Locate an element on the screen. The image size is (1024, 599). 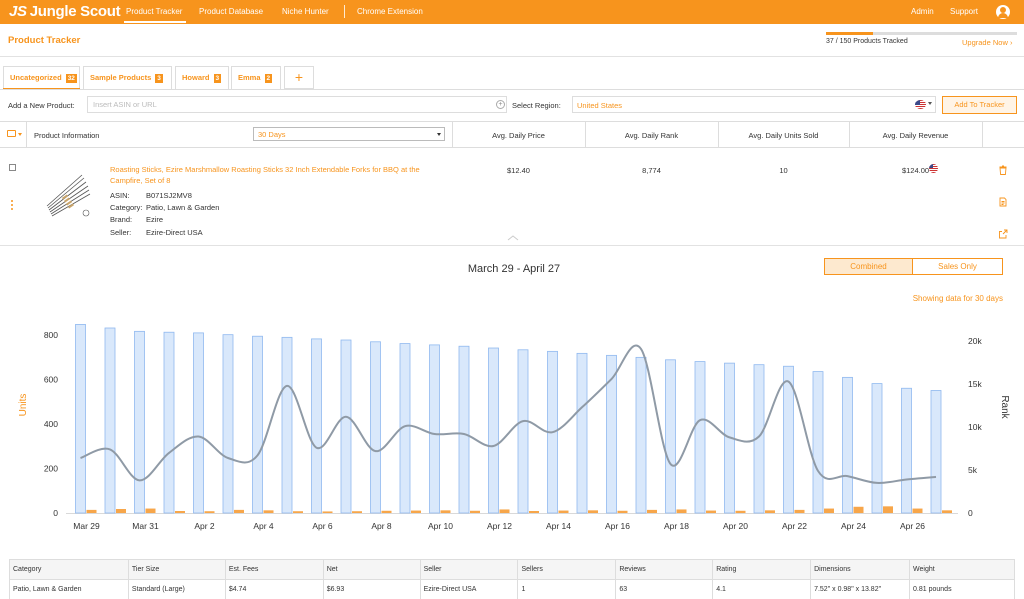
nav-niche-hunter: Niche Hunter is located at coordinates (305, 11).